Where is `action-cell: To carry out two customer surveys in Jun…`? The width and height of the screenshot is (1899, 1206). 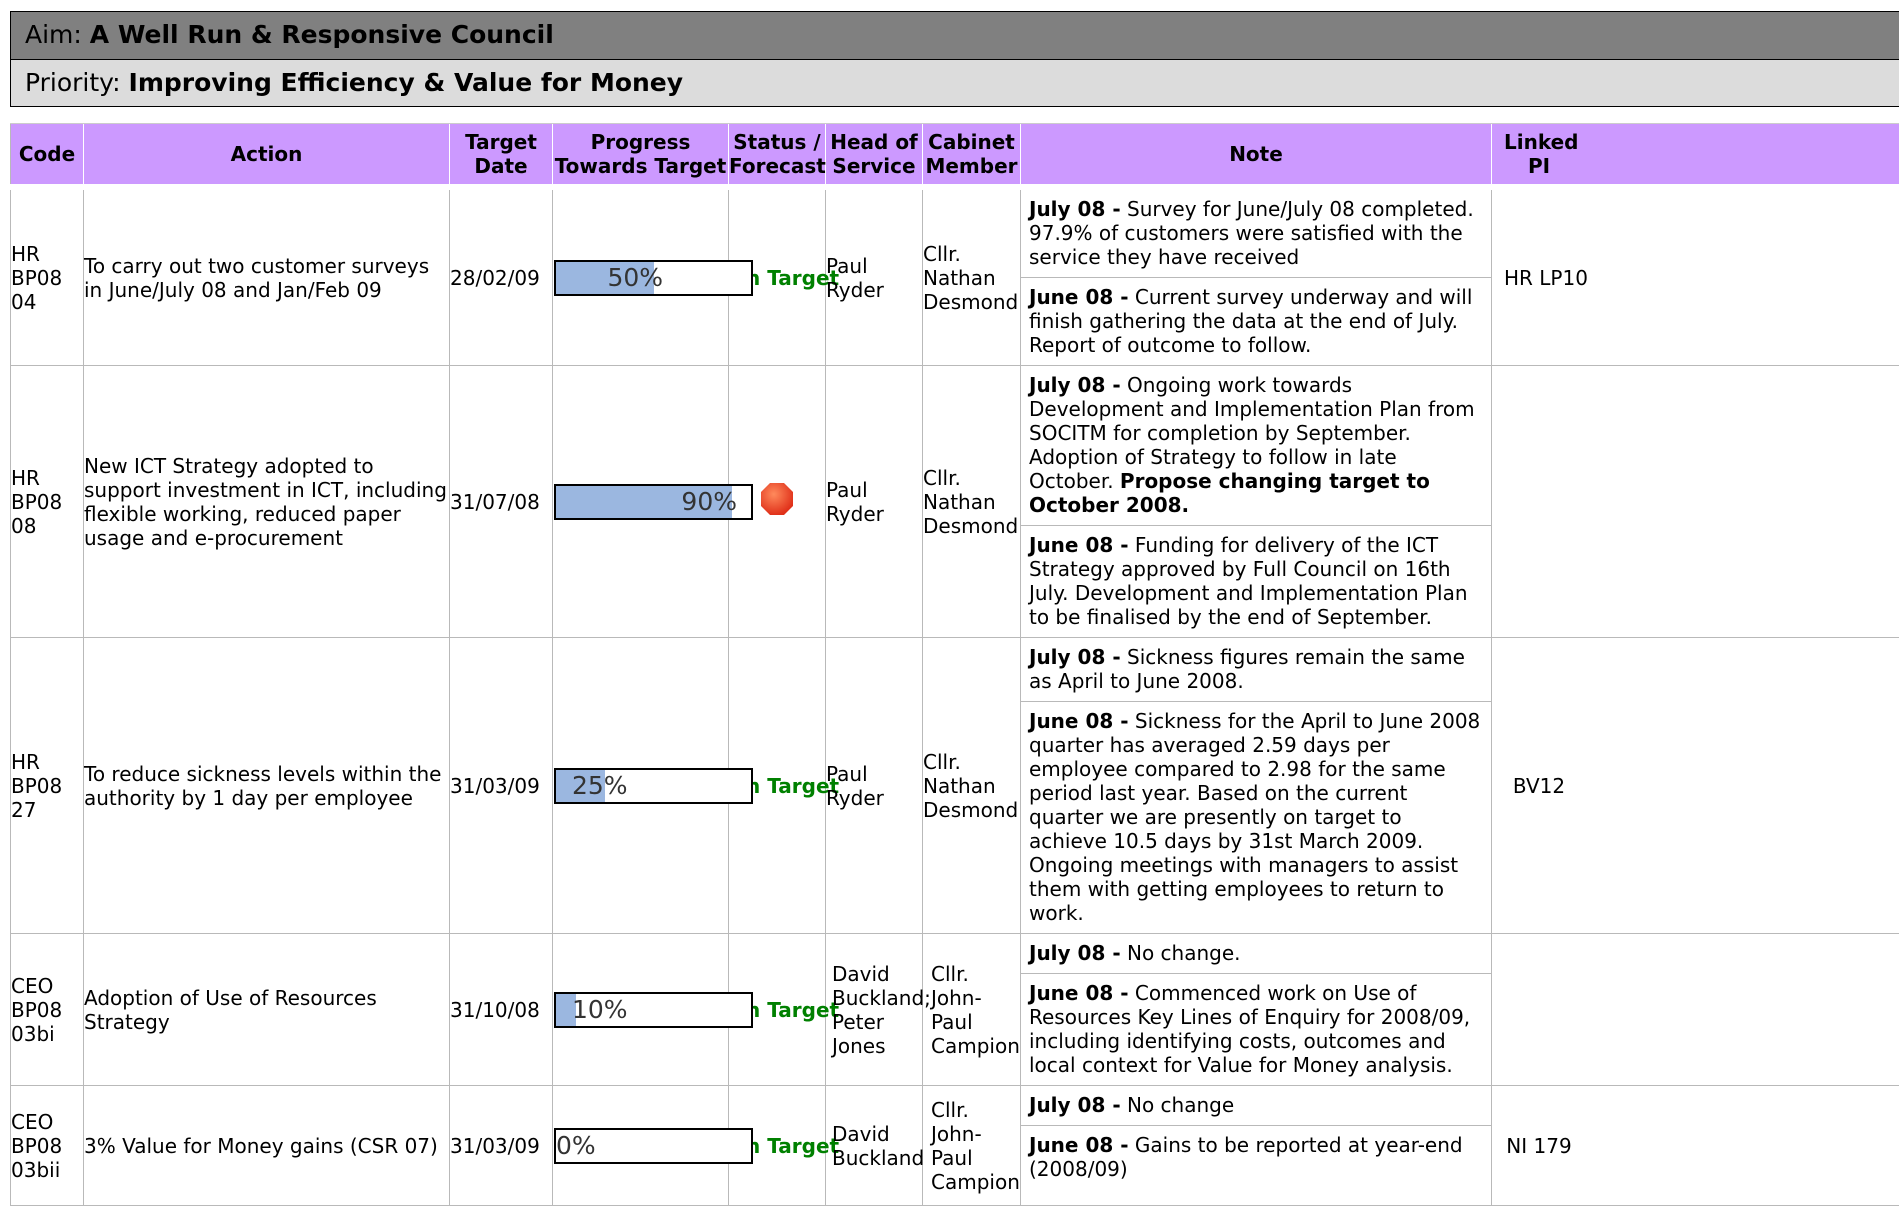
action-cell: To carry out two customer surveys in Jun… is located at coordinates (267, 278).